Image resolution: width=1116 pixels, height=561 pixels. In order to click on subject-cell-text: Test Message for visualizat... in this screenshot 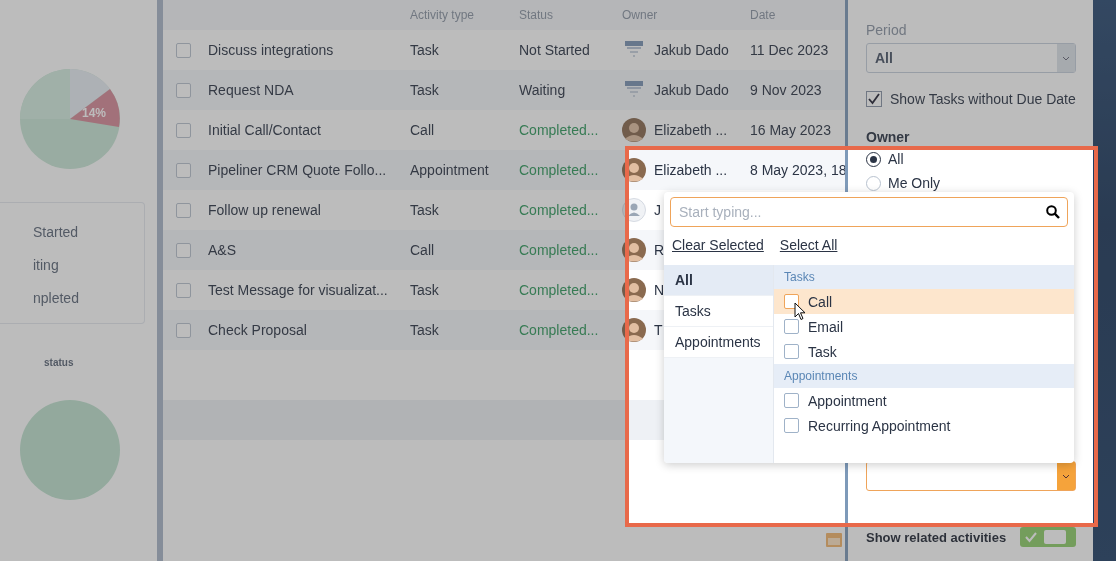, I will do `click(298, 290)`.